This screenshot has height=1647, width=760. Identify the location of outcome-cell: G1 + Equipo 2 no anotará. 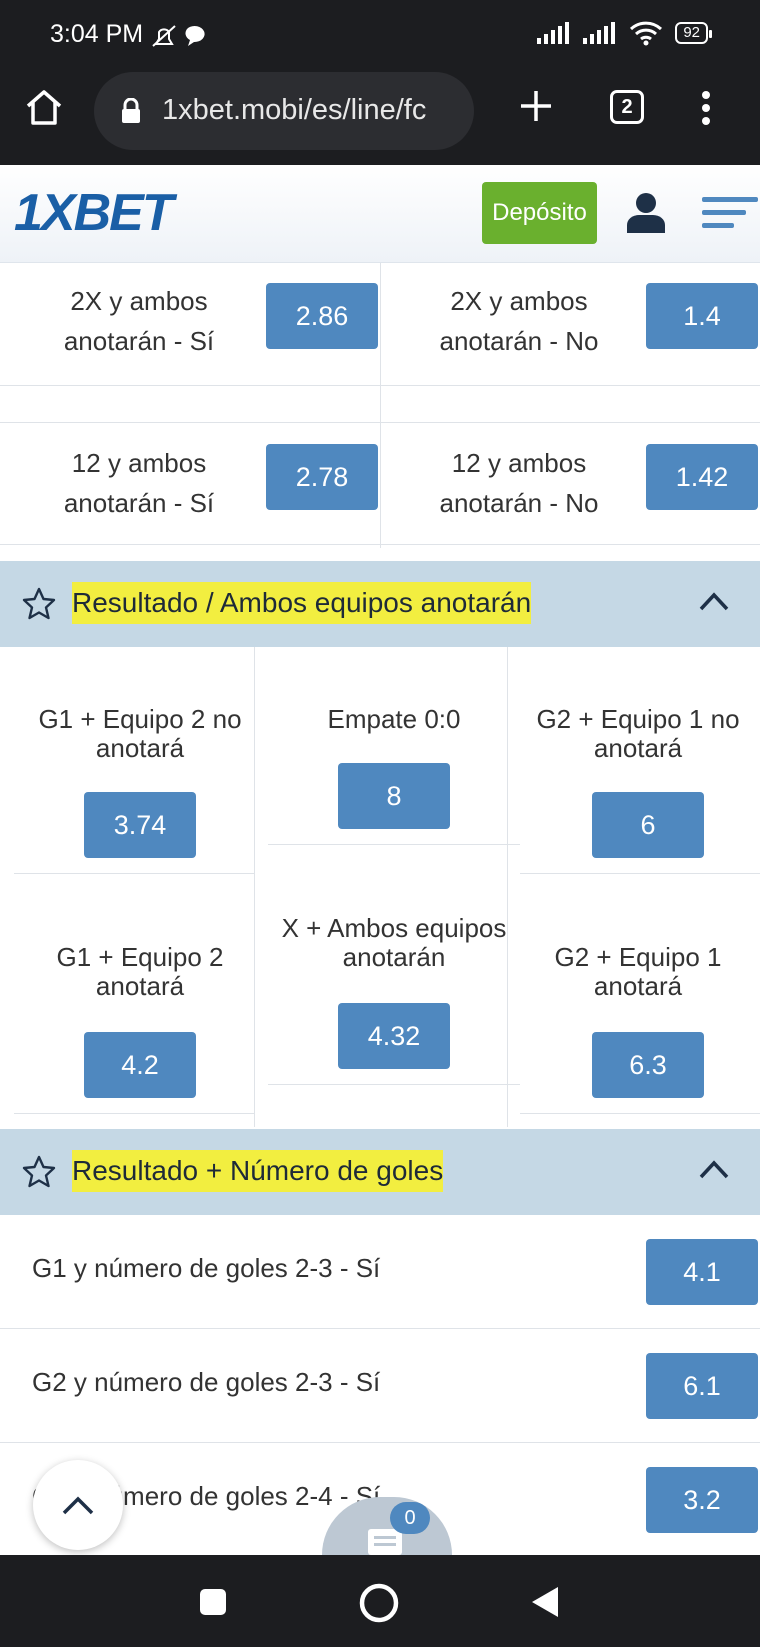
(140, 734).